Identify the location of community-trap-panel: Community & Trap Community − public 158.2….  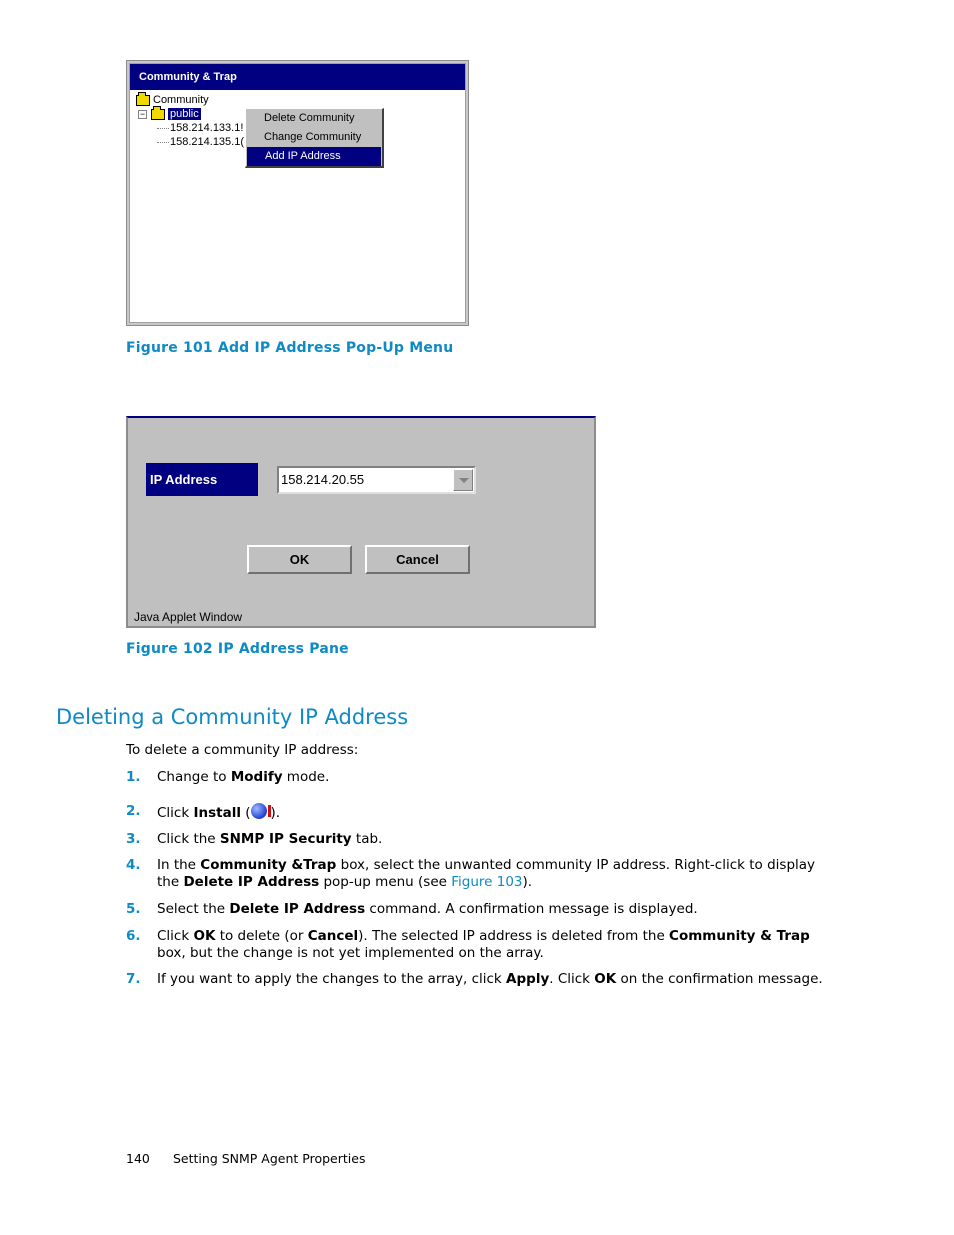
(297, 193).